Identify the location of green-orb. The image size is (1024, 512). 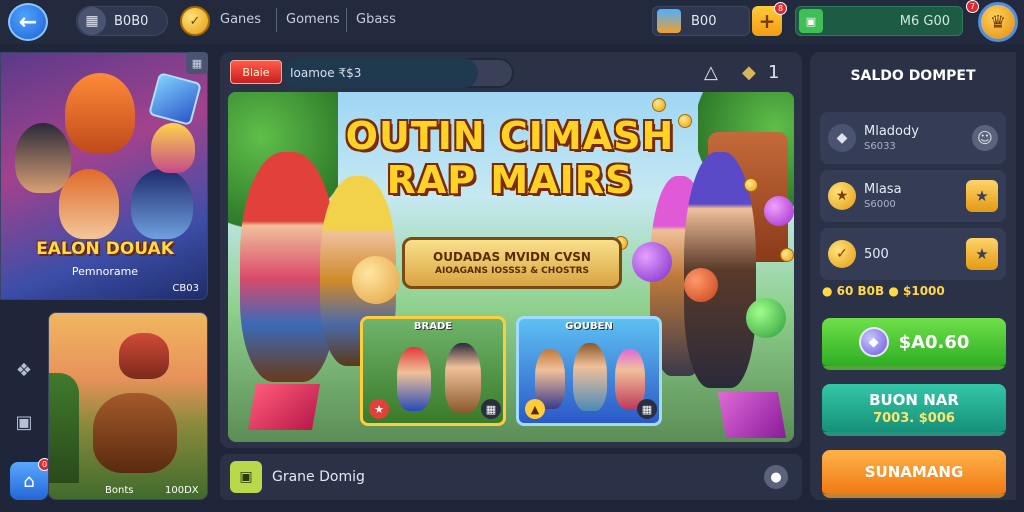
(766, 318).